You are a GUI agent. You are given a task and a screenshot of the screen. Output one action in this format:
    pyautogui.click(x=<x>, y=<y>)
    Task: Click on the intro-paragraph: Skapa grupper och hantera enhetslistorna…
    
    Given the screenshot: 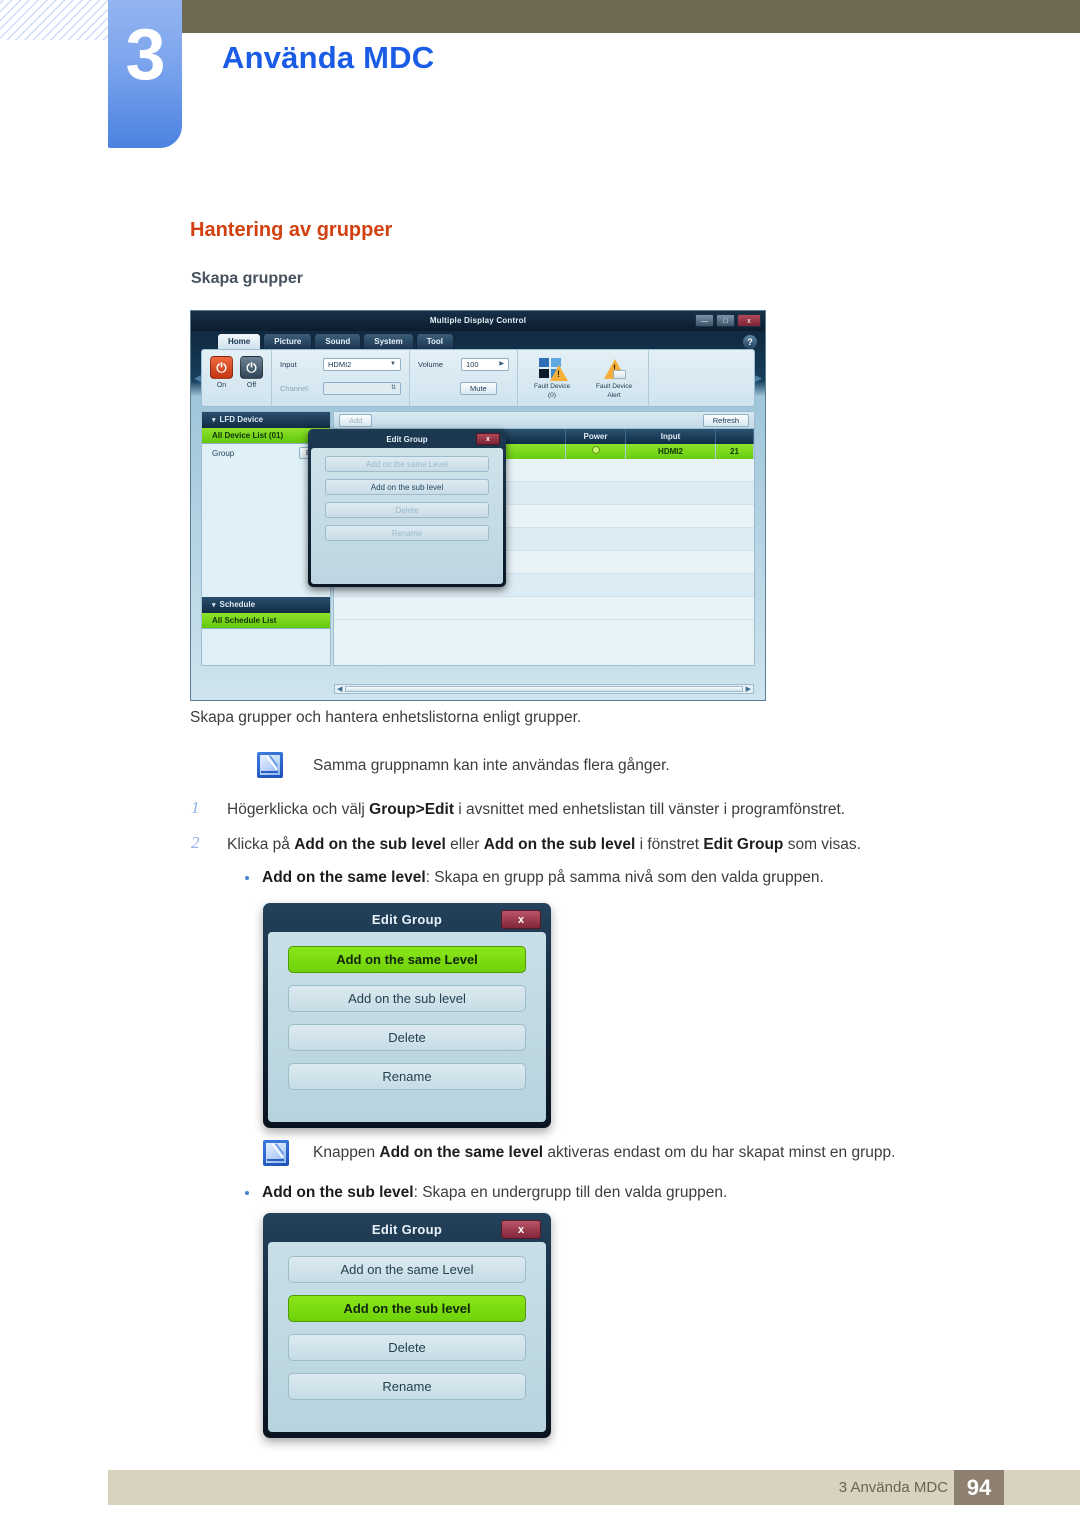 What is the action you would take?
    pyautogui.click(x=386, y=717)
    